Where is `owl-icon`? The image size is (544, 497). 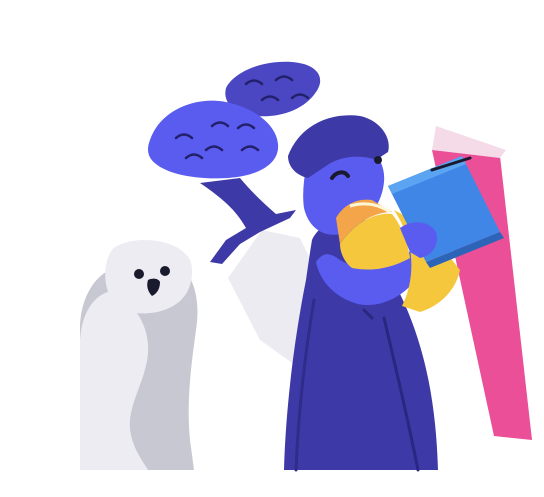
owl-icon is located at coordinates (139, 355).